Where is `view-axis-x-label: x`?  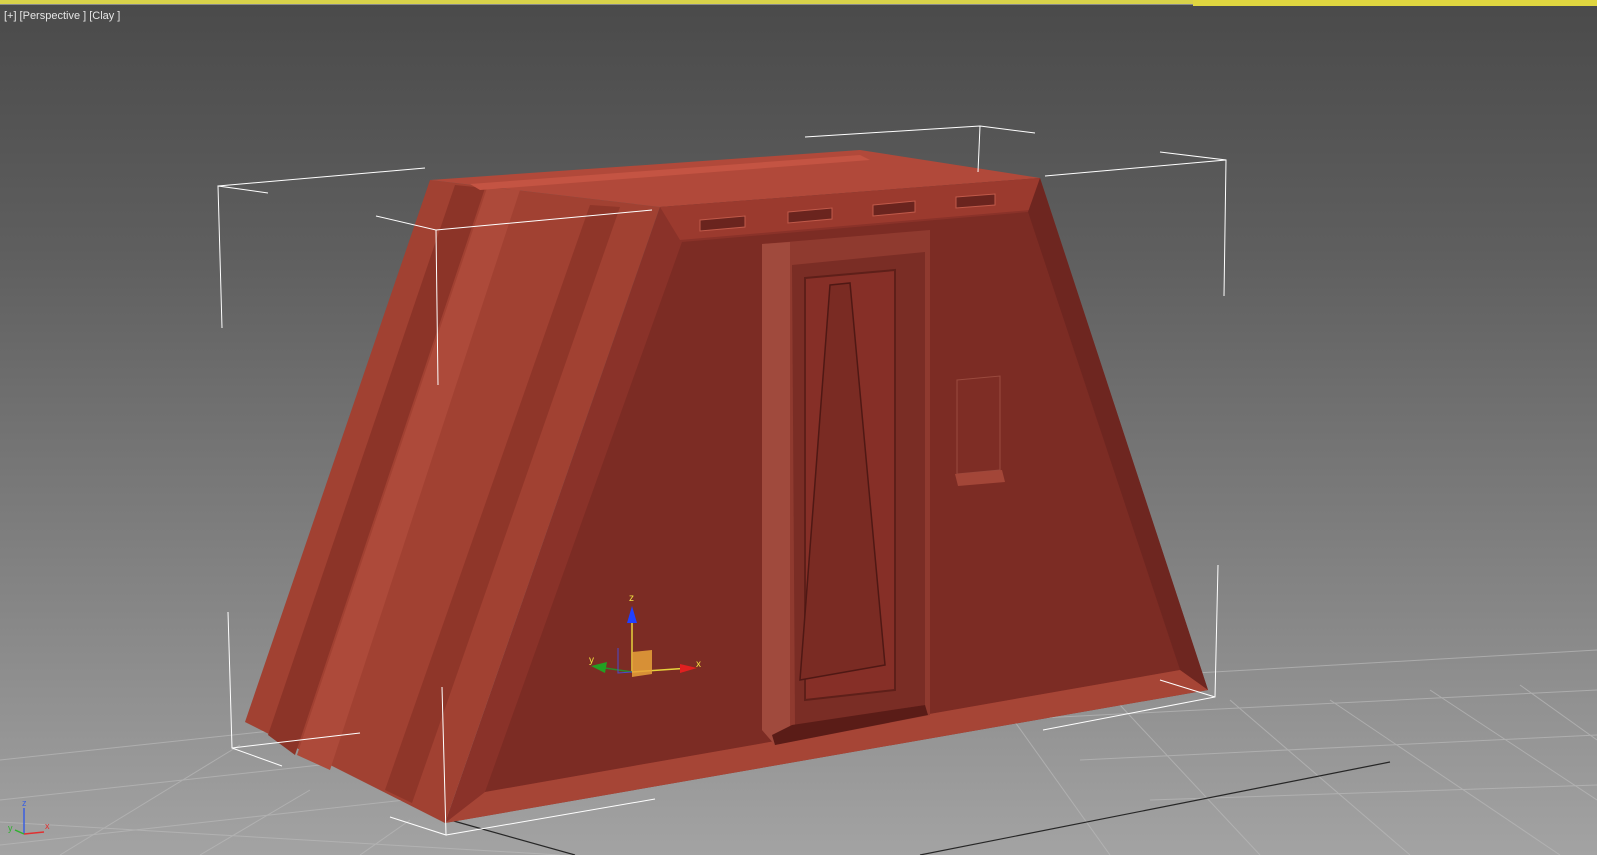
view-axis-x-label: x is located at coordinates (47, 826).